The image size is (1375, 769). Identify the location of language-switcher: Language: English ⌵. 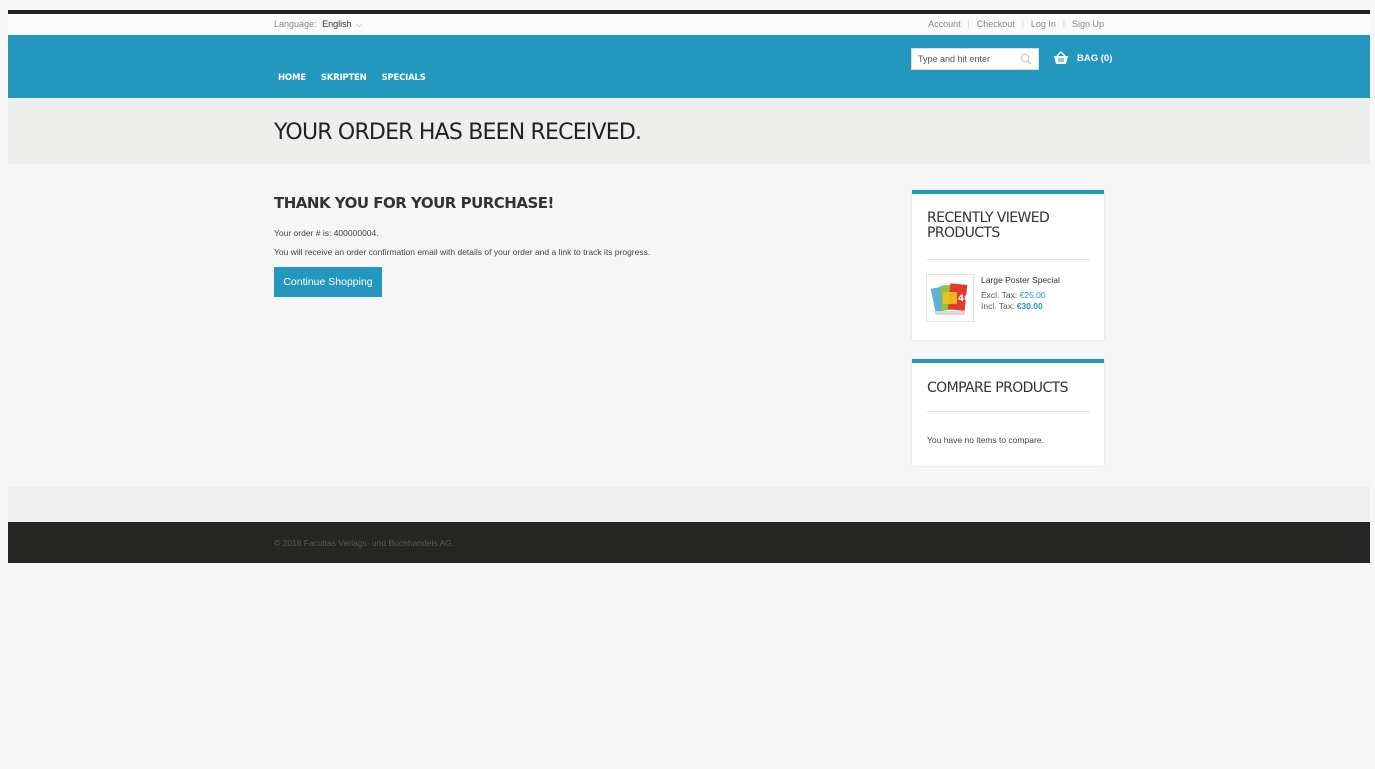
(318, 24).